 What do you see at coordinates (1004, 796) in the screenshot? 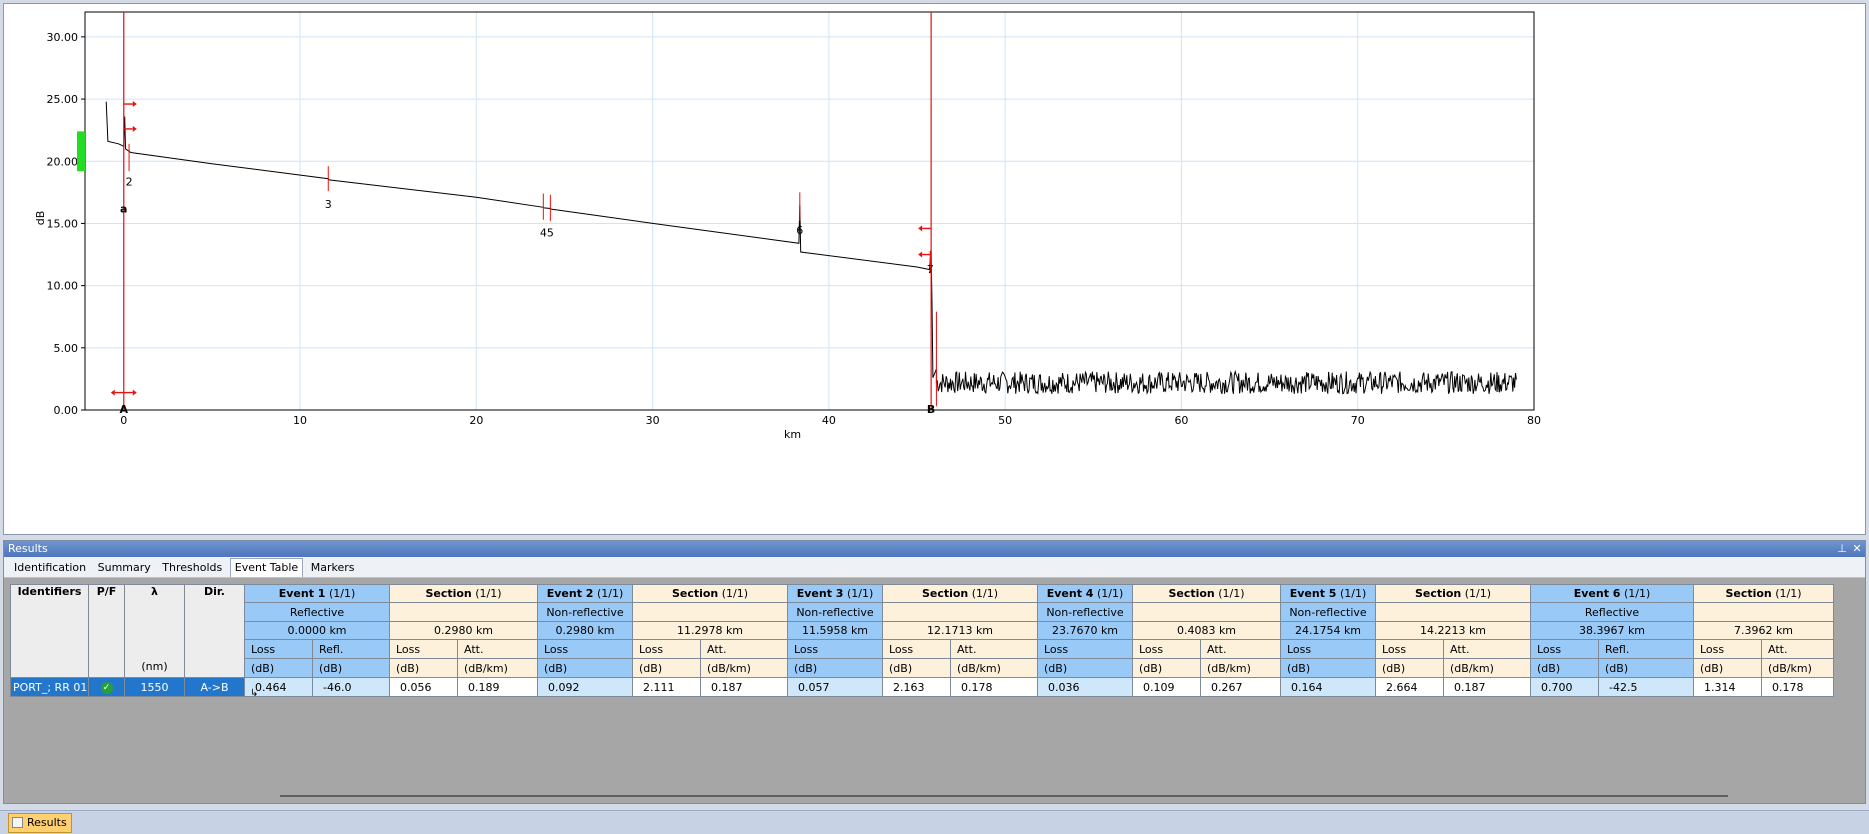
I see `horizontal-scrollbar` at bounding box center [1004, 796].